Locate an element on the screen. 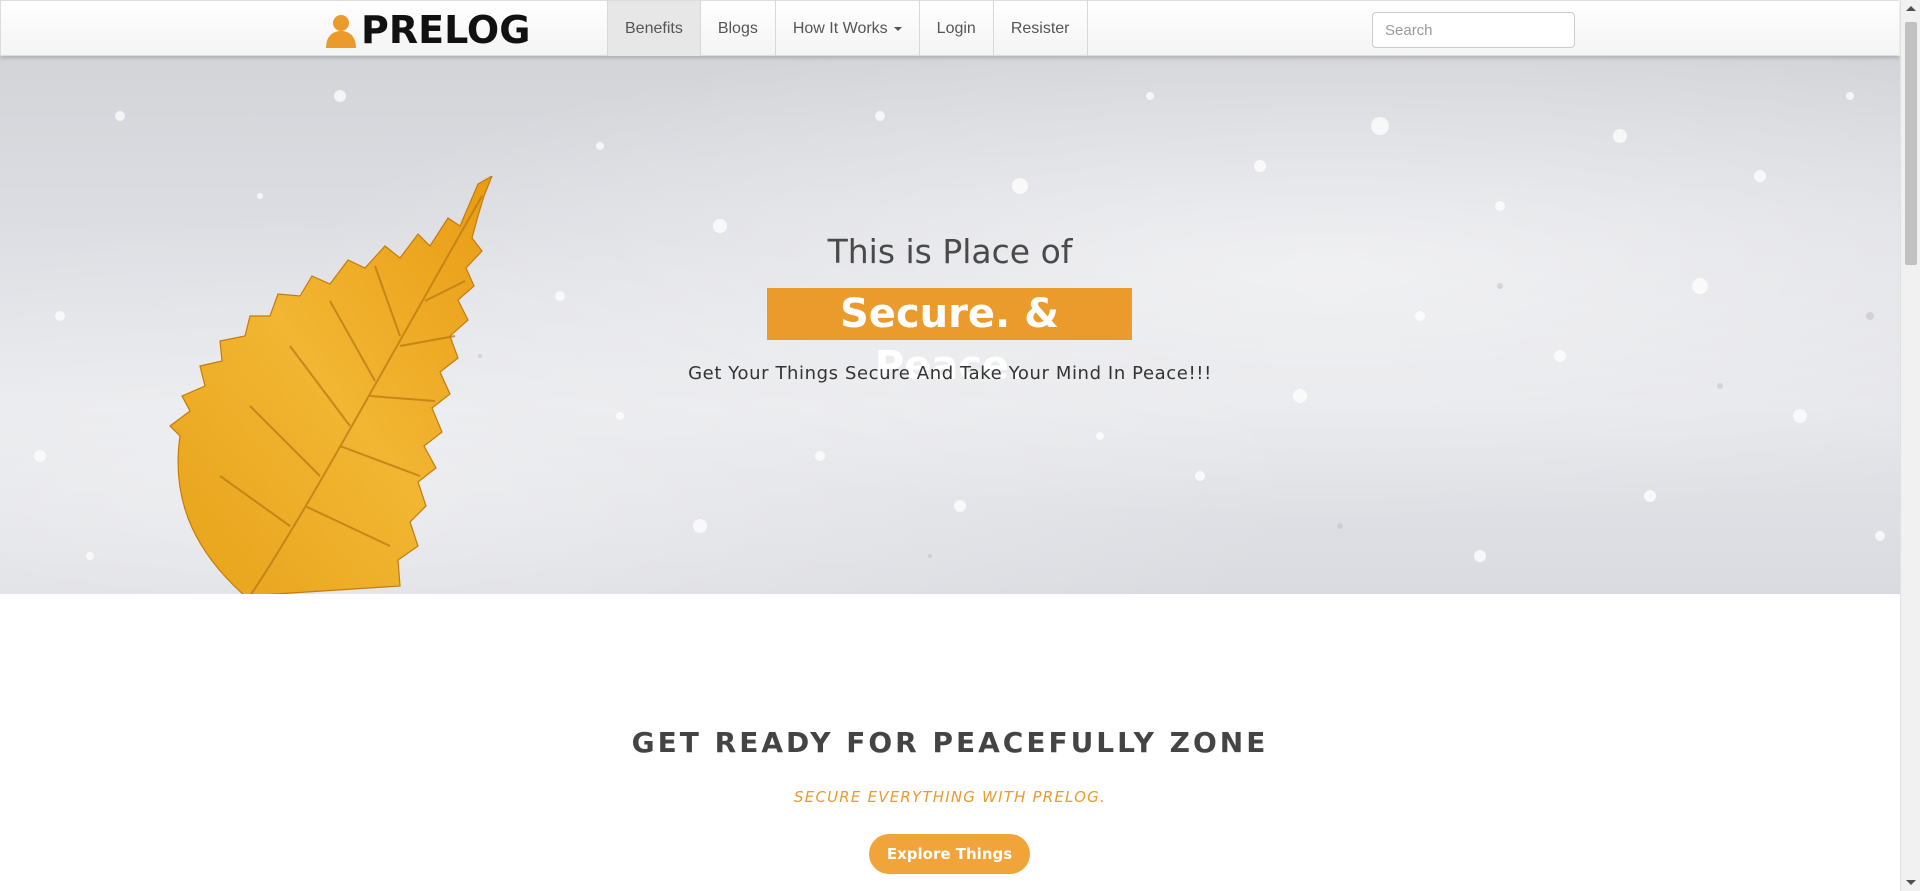 The image size is (1920, 891). search-input is located at coordinates (1473, 30).